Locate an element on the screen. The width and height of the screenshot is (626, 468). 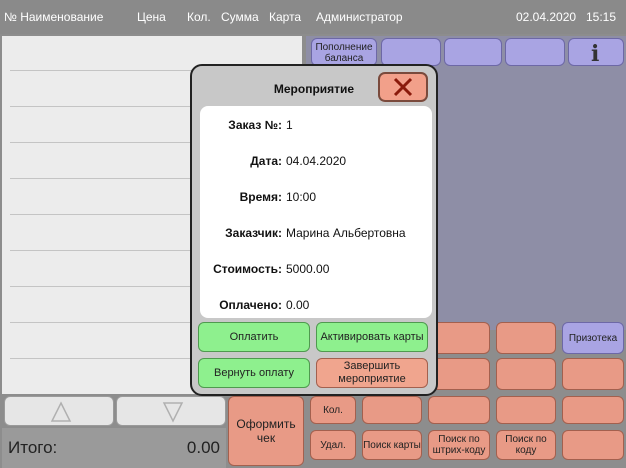
info-button: i is located at coordinates (596, 52).